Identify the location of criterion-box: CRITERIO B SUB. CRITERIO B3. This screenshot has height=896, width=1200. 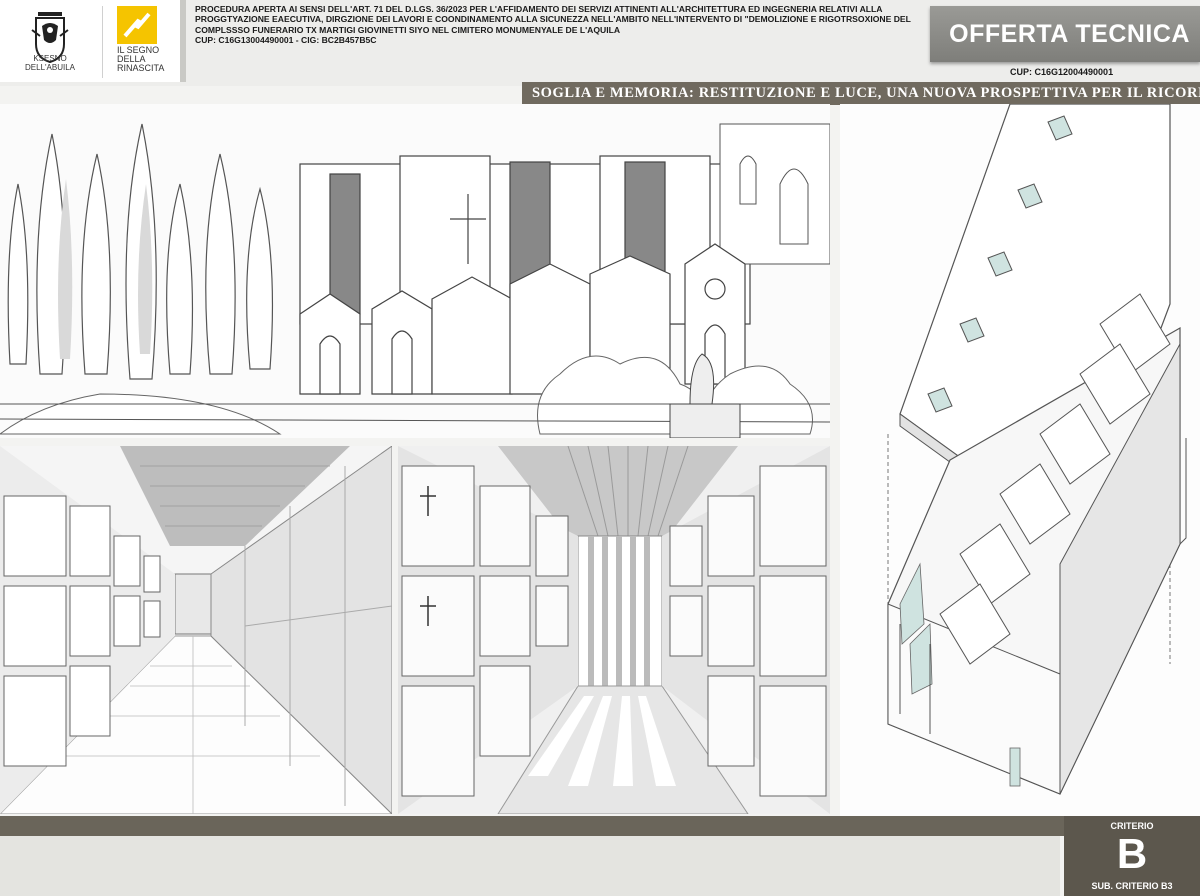
(1132, 856).